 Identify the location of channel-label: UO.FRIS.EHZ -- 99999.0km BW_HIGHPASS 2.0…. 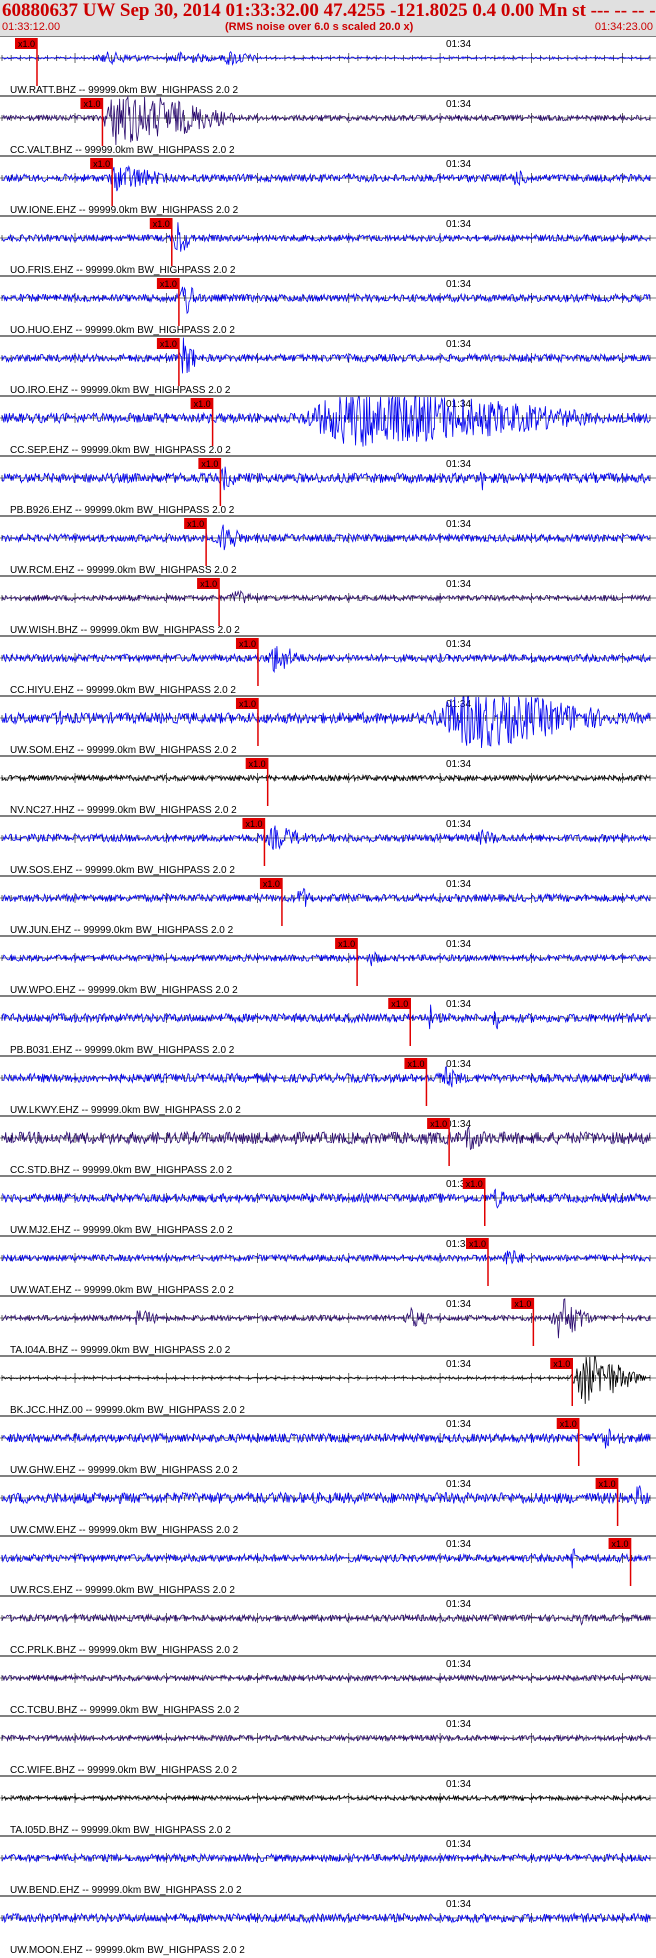
(123, 270).